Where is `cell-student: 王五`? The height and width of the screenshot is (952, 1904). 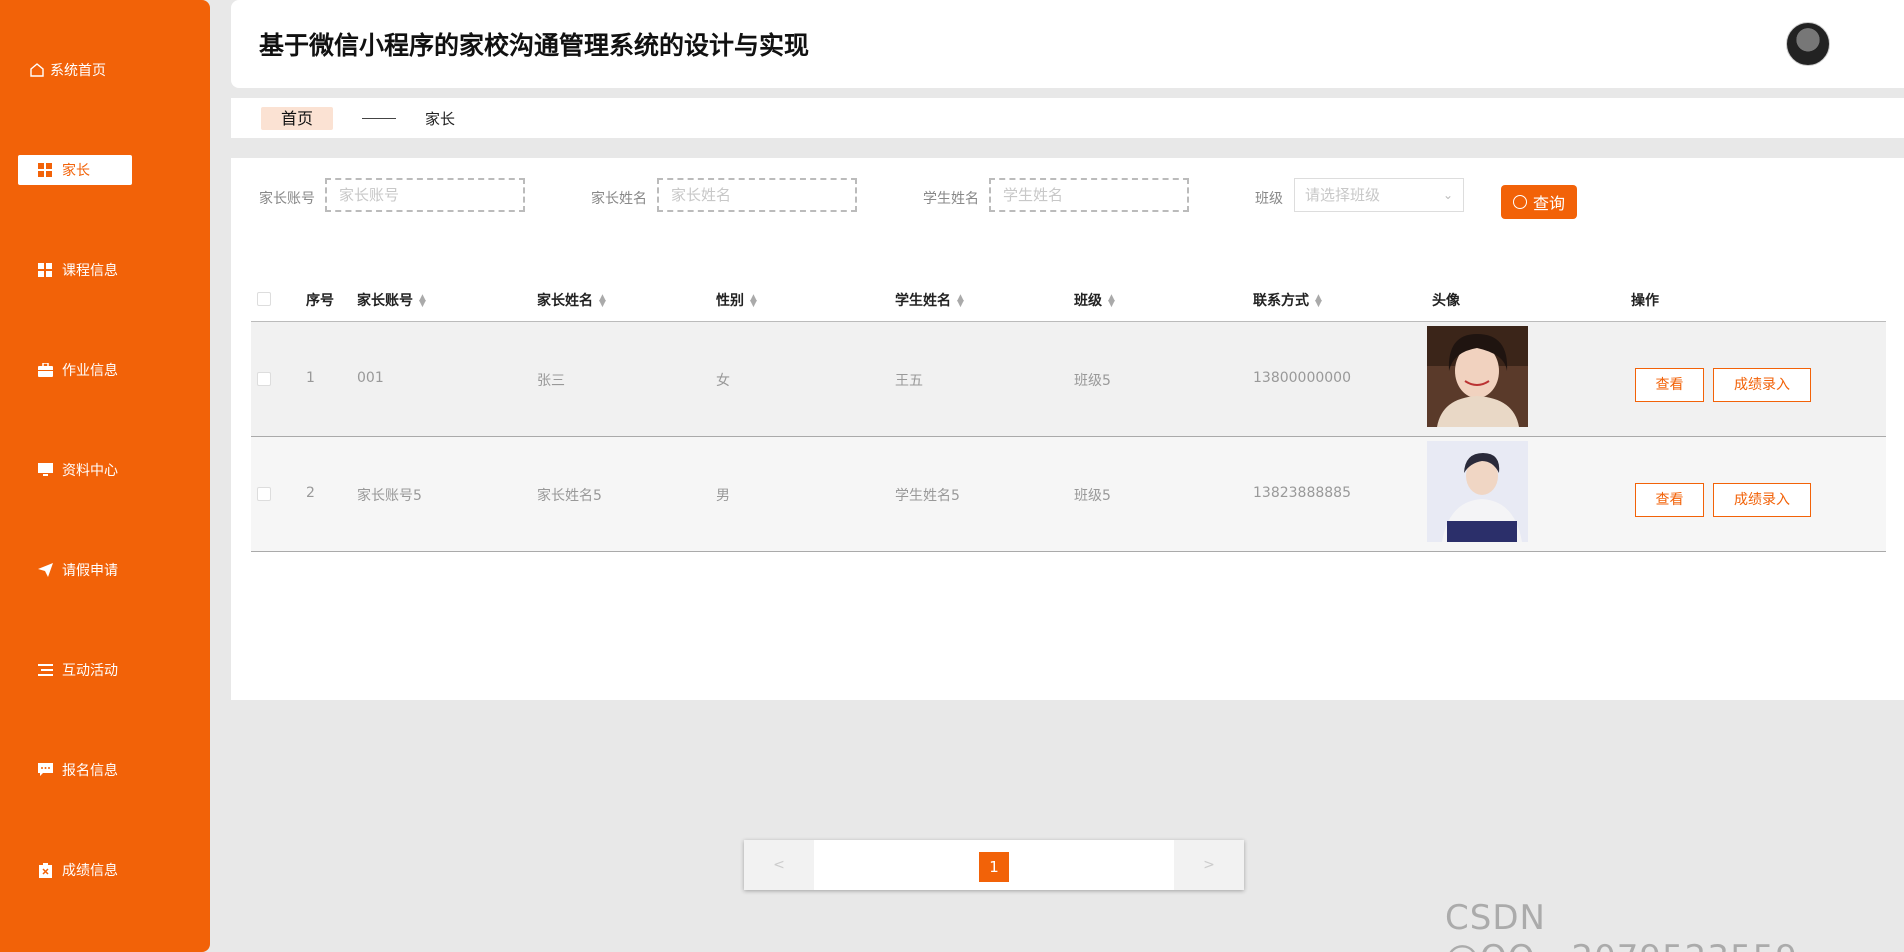 cell-student: 王五 is located at coordinates (909, 381).